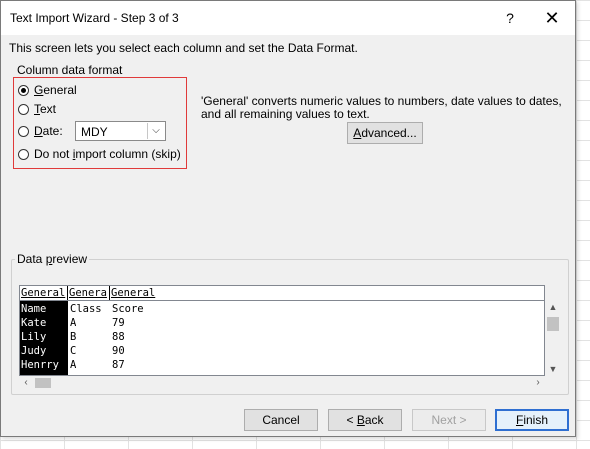  Describe the element at coordinates (86, 309) in the screenshot. I see `table-cell: Class` at that location.